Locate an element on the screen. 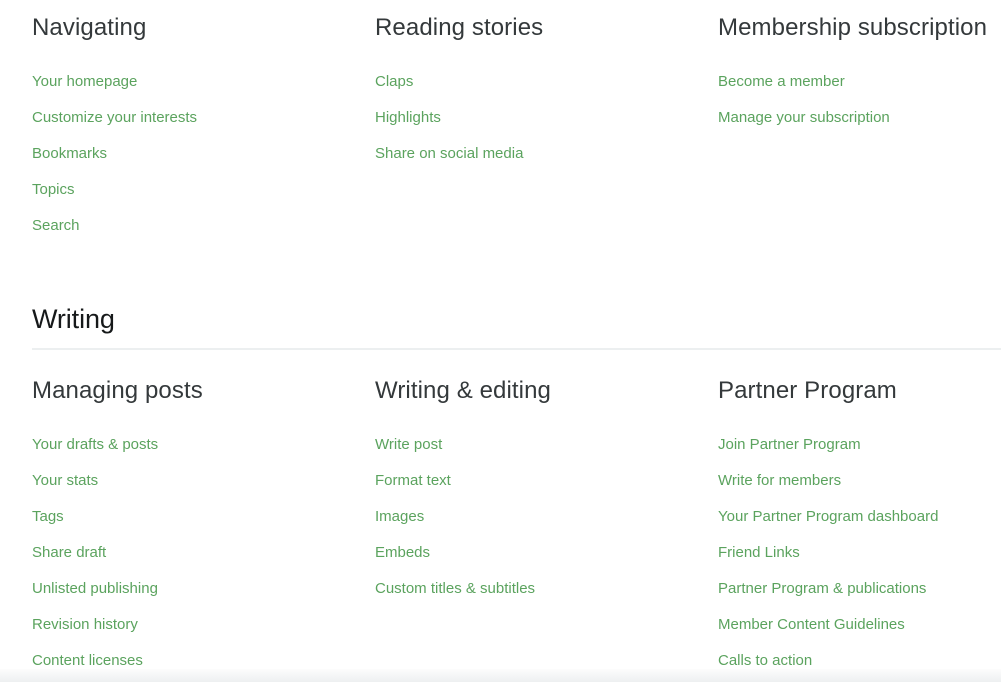 Image resolution: width=1001 pixels, height=682 pixels. list-item: Join Partner Program is located at coordinates (847, 445).